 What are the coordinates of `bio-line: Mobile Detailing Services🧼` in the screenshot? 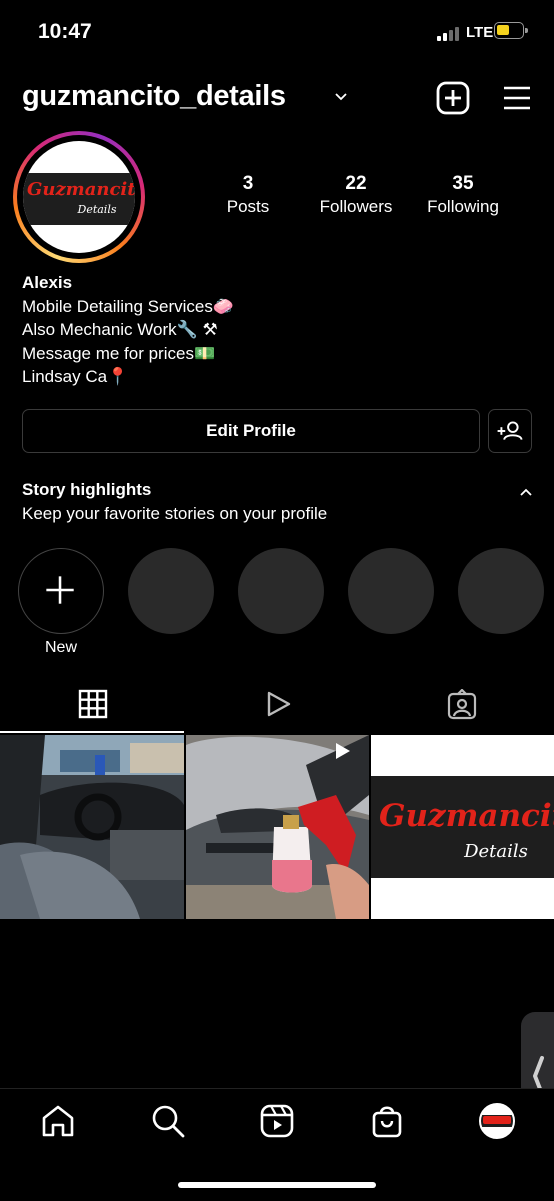 It's located at (128, 306).